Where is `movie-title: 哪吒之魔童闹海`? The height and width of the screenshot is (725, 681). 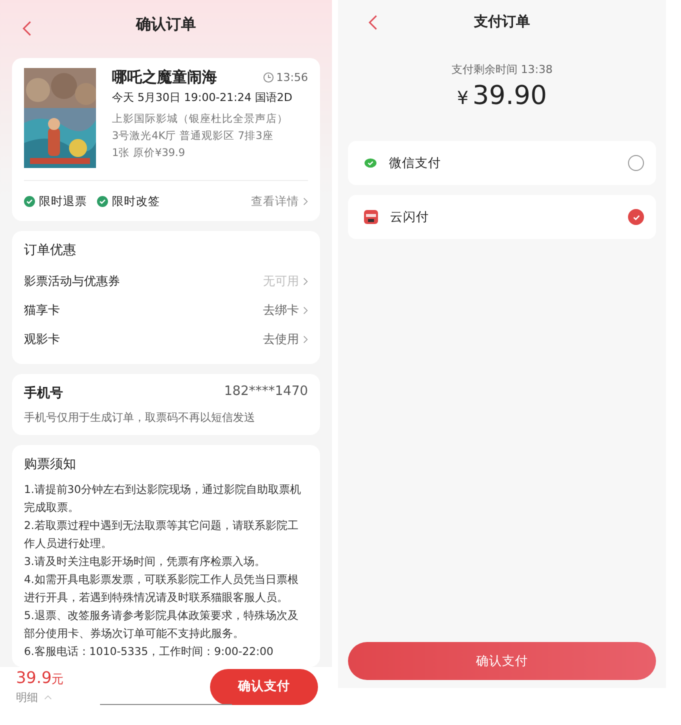
movie-title: 哪吒之魔童闹海 is located at coordinates (164, 77).